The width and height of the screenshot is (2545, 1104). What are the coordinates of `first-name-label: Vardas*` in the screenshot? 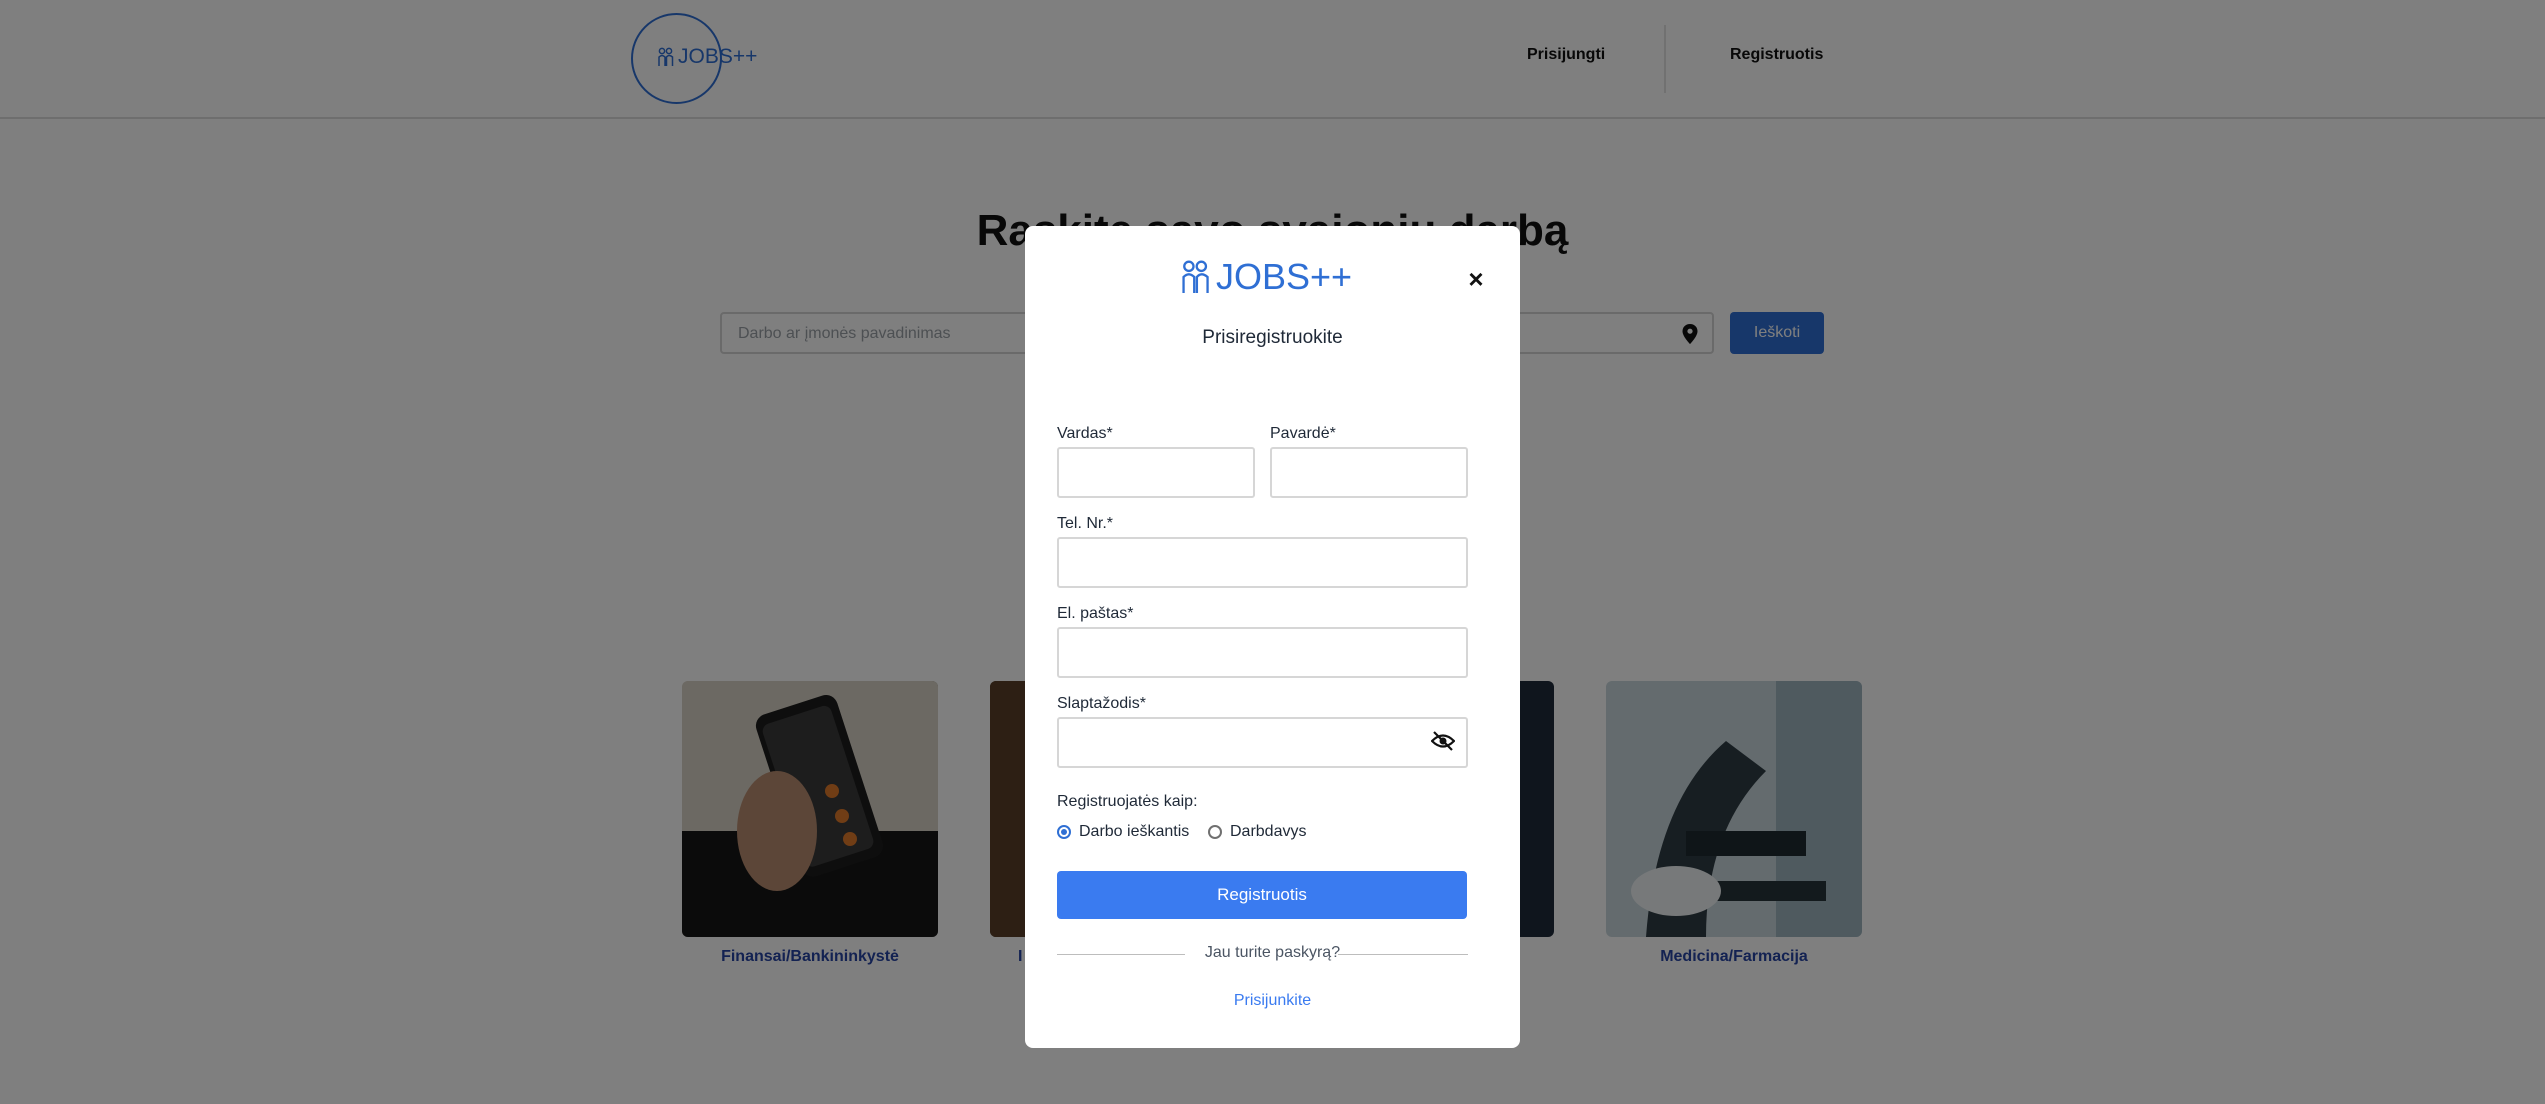 It's located at (1085, 433).